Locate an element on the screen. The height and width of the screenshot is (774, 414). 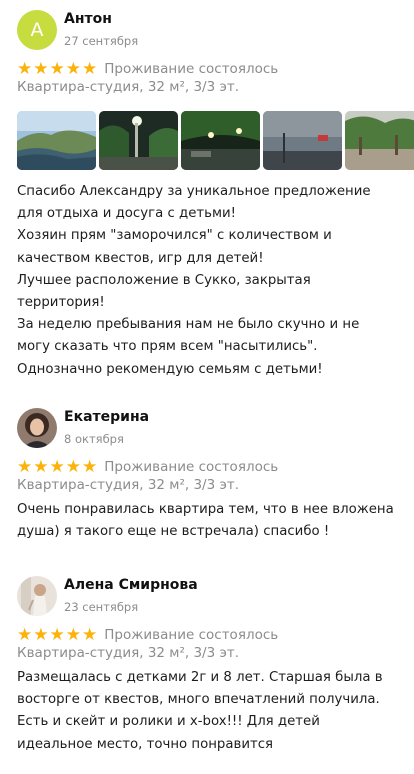
avatar: А is located at coordinates (37, 30).